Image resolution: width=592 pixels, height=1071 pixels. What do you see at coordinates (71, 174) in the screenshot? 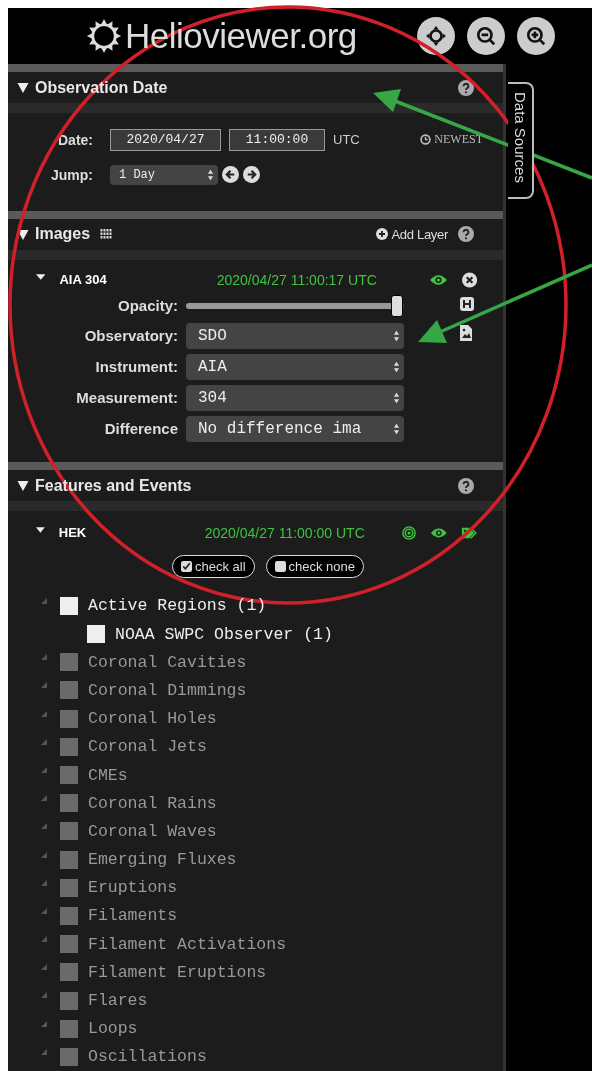
I see `field-label: Jump:` at bounding box center [71, 174].